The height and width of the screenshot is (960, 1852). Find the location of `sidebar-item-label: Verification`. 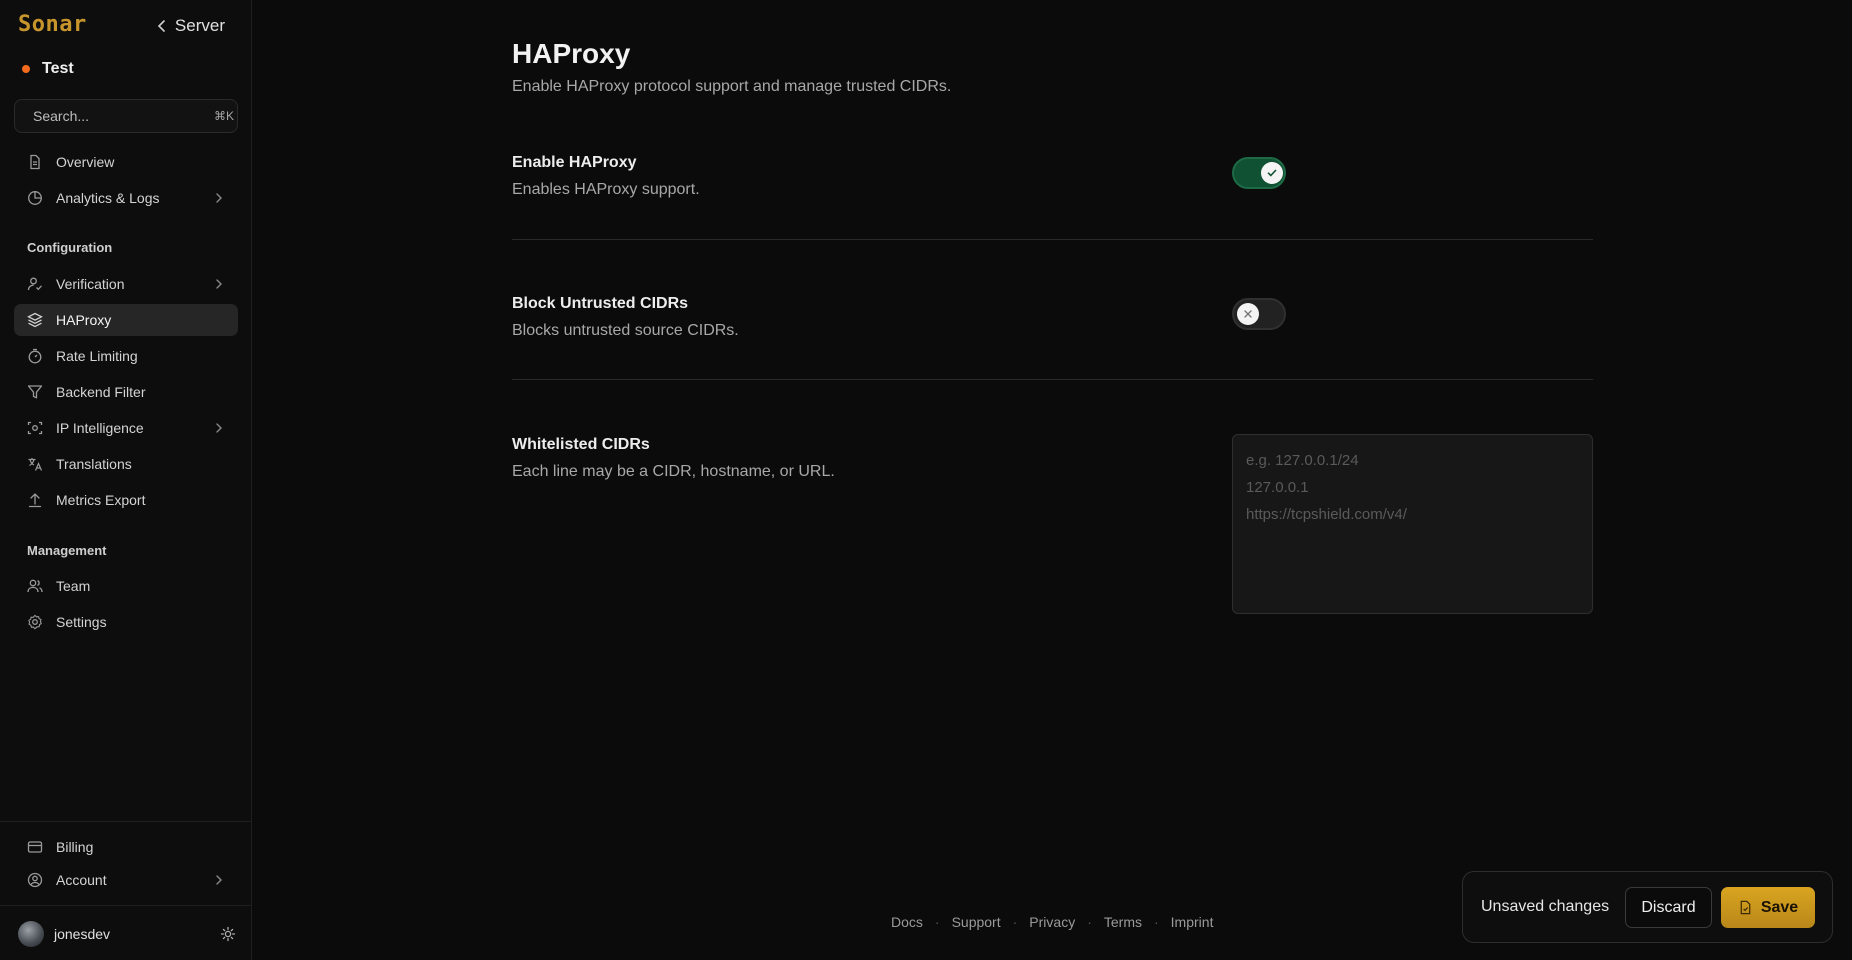

sidebar-item-label: Verification is located at coordinates (90, 284).